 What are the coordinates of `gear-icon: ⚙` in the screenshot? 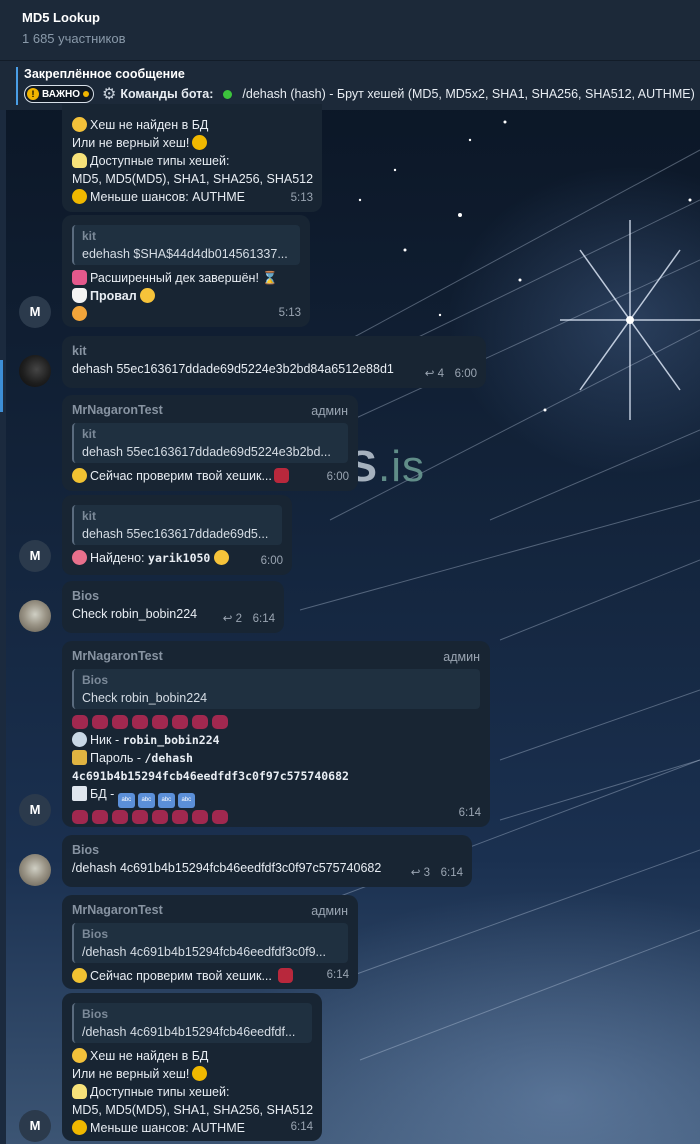 It's located at (109, 94).